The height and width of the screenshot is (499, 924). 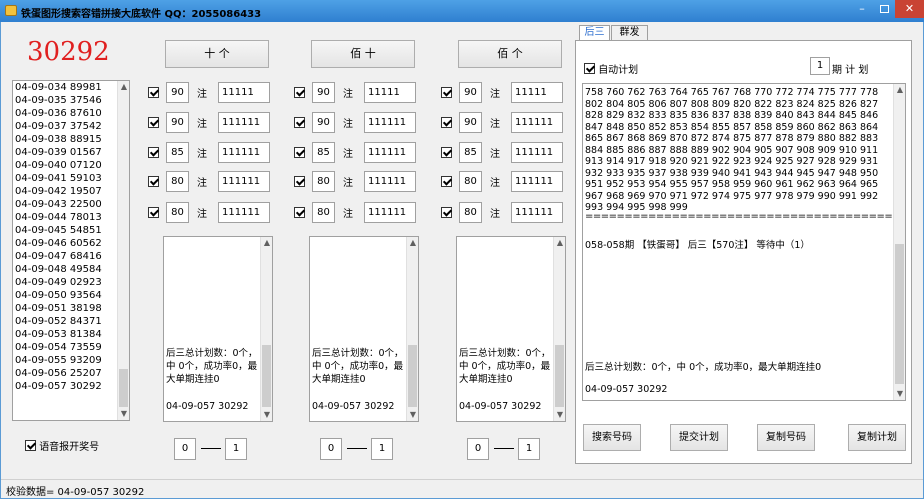 What do you see at coordinates (71, 282) in the screenshot?
I see `list-item: 04-09-049 02923` at bounding box center [71, 282].